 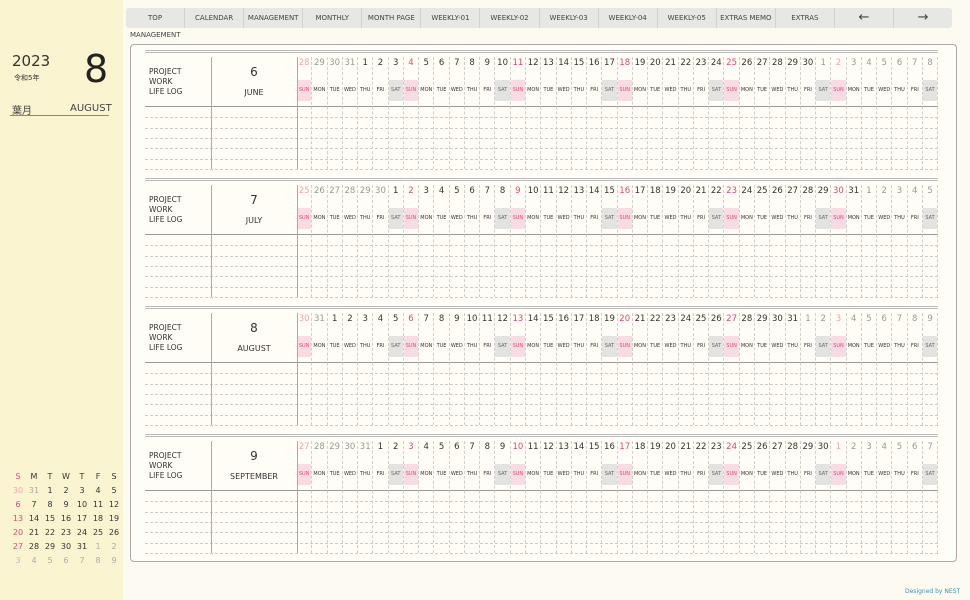 What do you see at coordinates (900, 113) in the screenshot?
I see `day-column: 6 THU` at bounding box center [900, 113].